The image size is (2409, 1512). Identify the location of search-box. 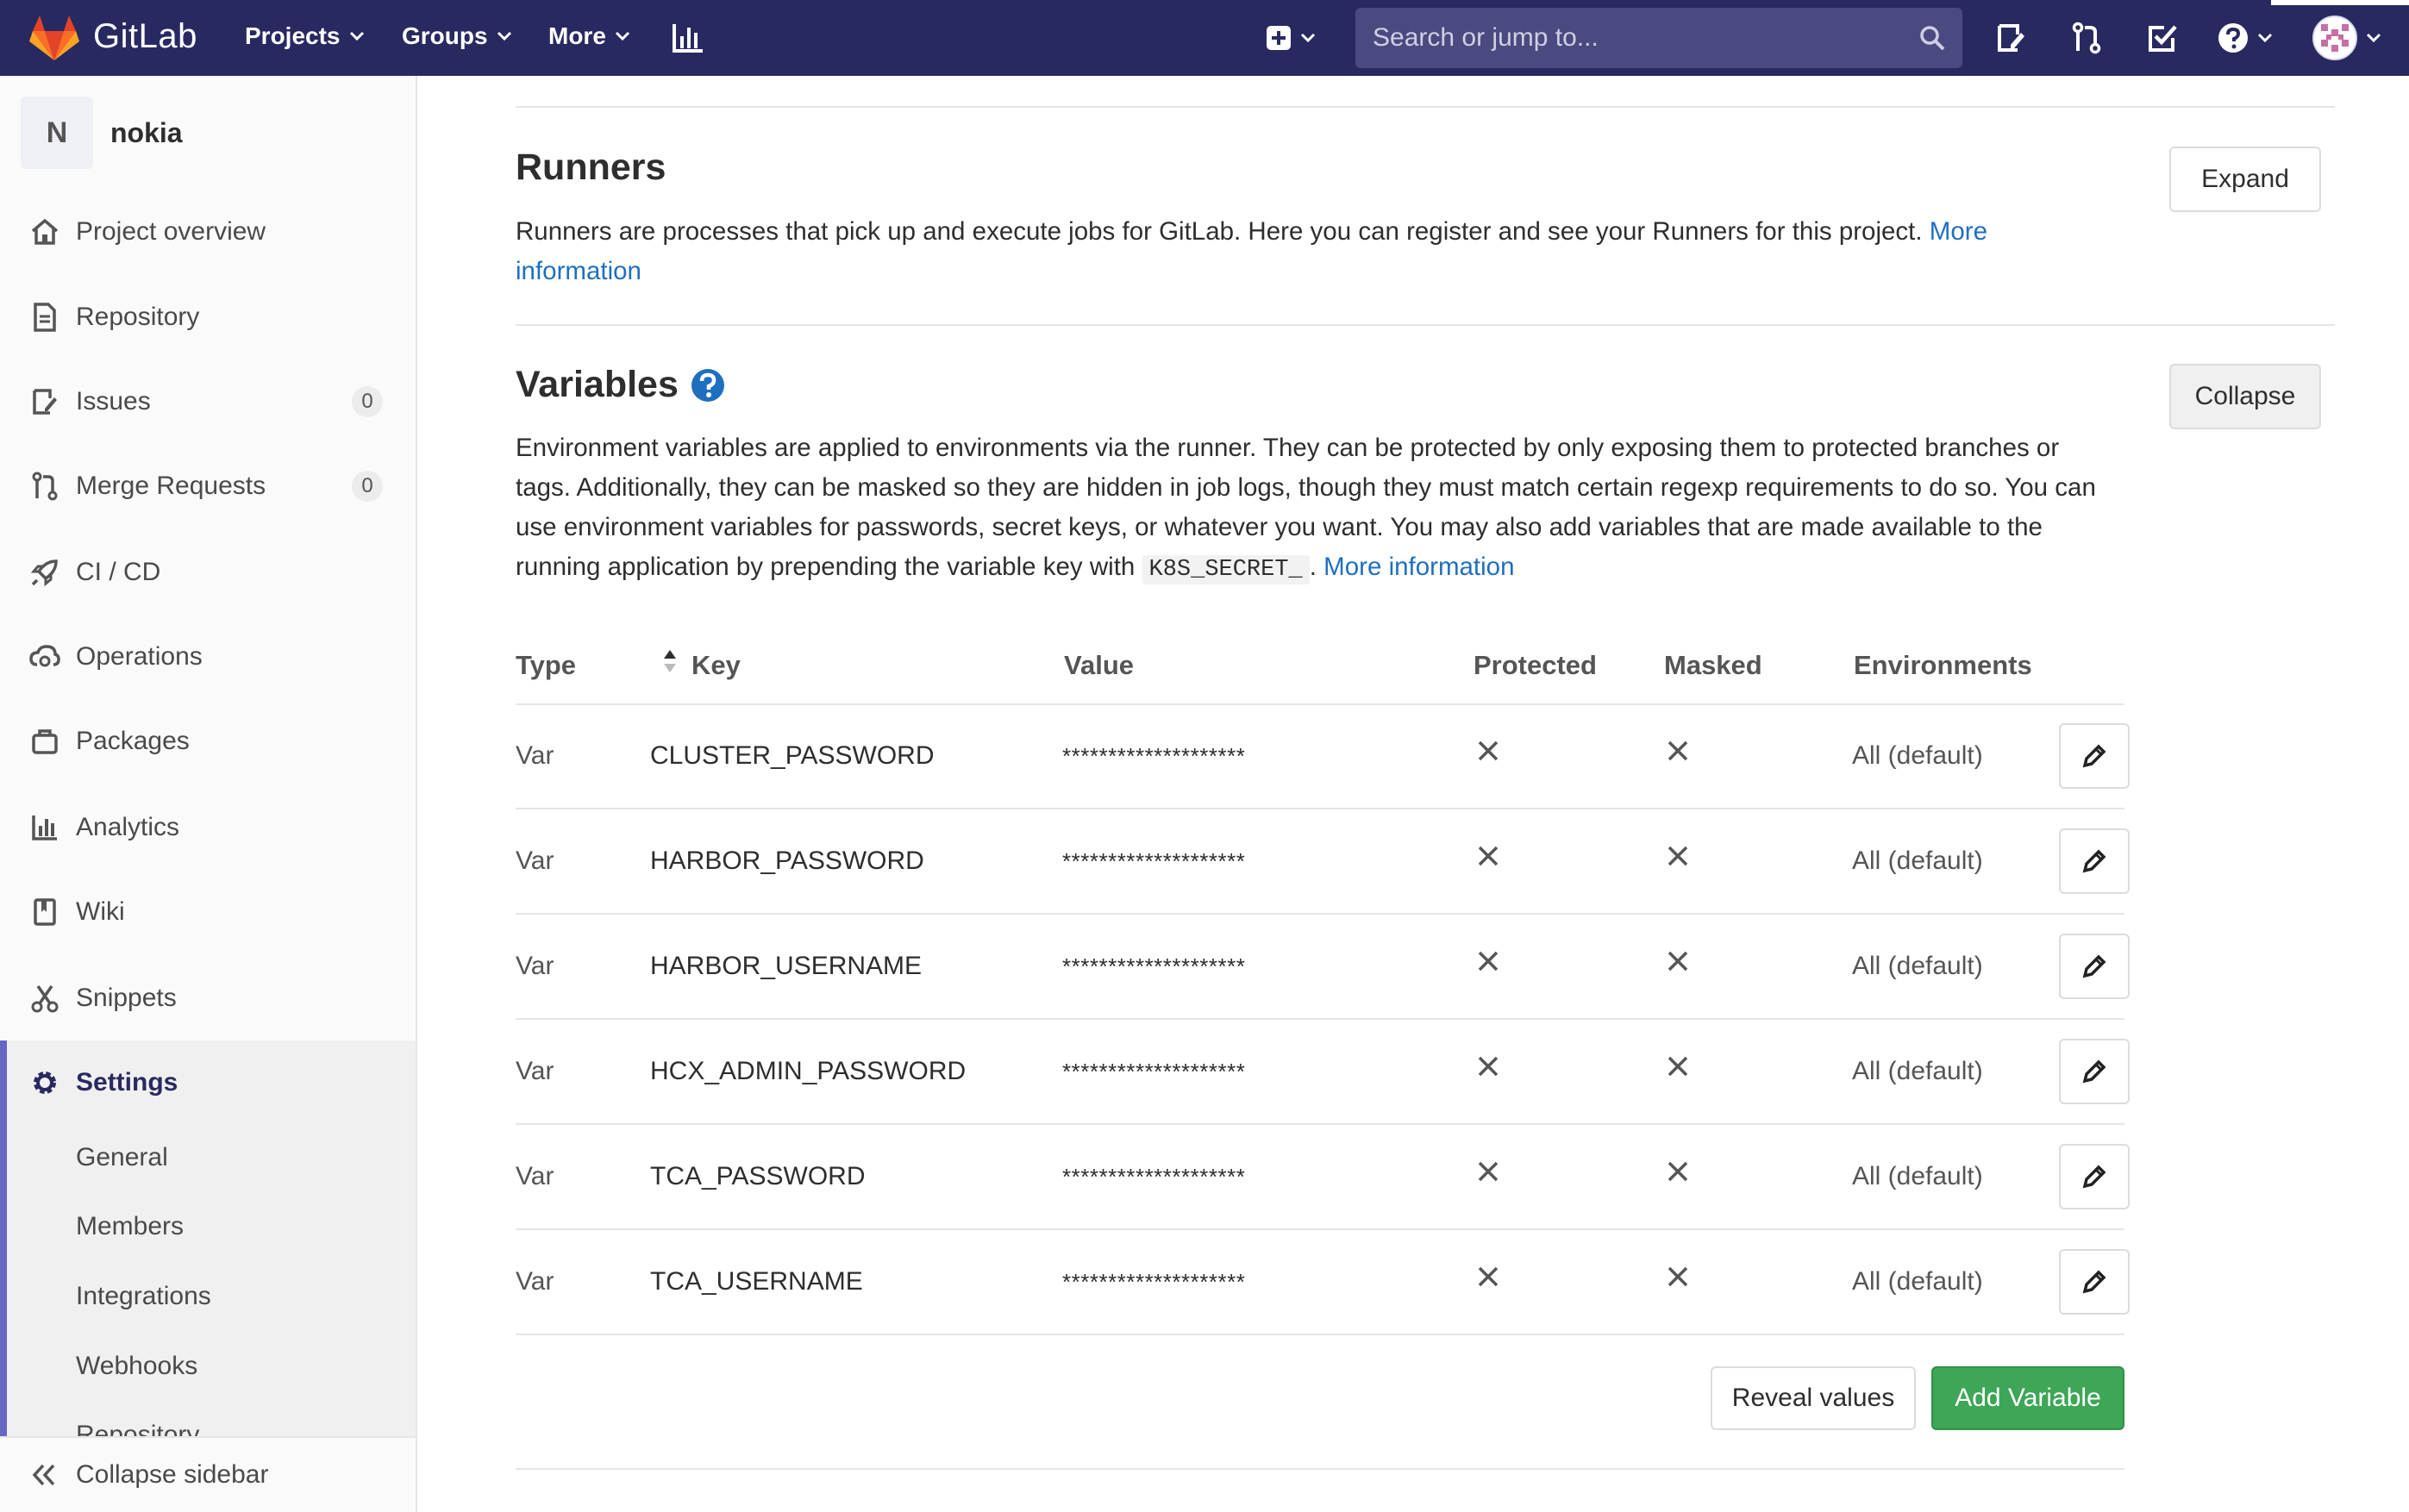
(1658, 38).